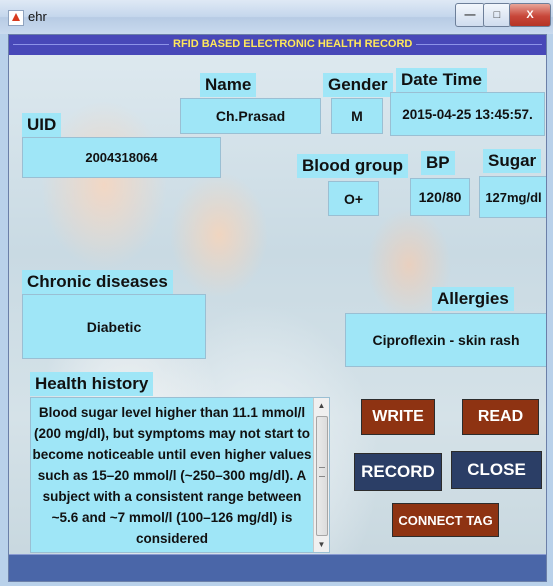 The width and height of the screenshot is (553, 586). Describe the element at coordinates (440, 197) in the screenshot. I see `bp-field: 120/80` at that location.